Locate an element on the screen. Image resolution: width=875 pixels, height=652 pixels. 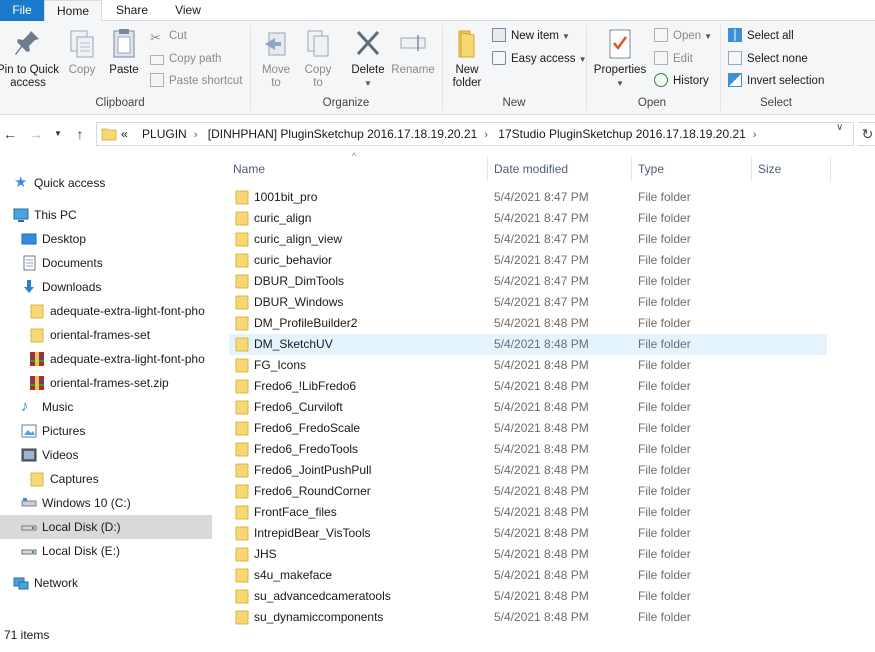
nav-item-label: oriental-frames-set.zip is located at coordinates (109, 383).